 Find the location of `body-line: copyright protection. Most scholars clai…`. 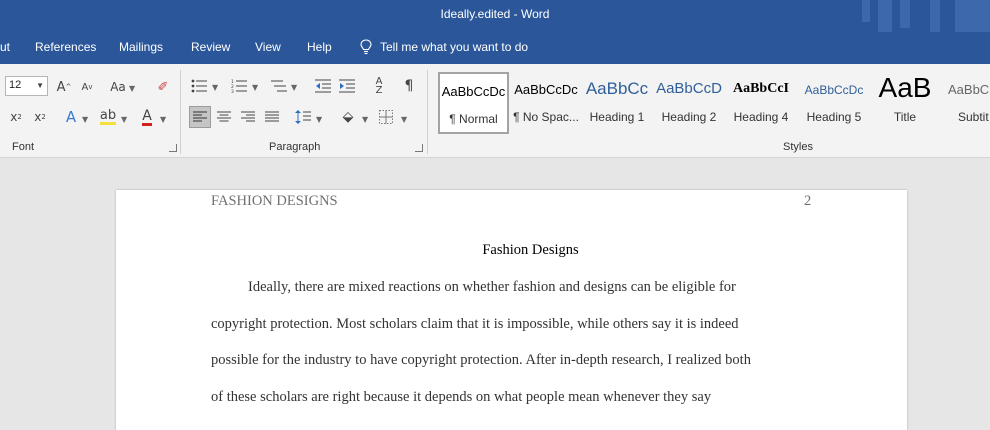

body-line: copyright protection. Most scholars clai… is located at coordinates (475, 324).